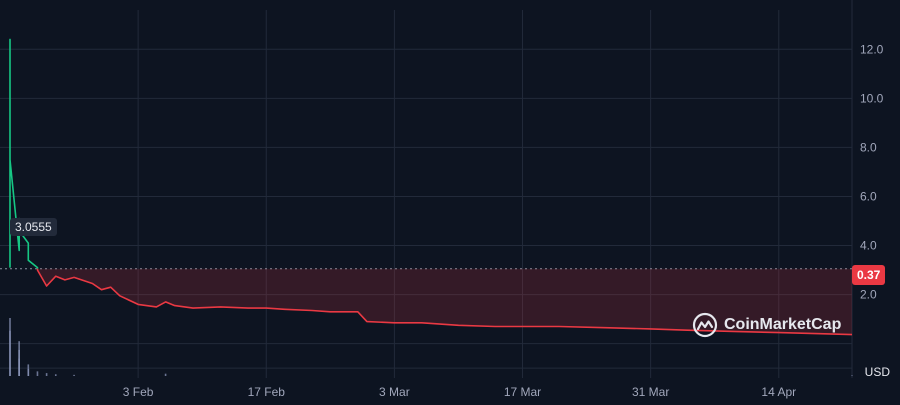 This screenshot has width=900, height=405. Describe the element at coordinates (705, 325) in the screenshot. I see `coinmarketcap-logo-icon` at that location.